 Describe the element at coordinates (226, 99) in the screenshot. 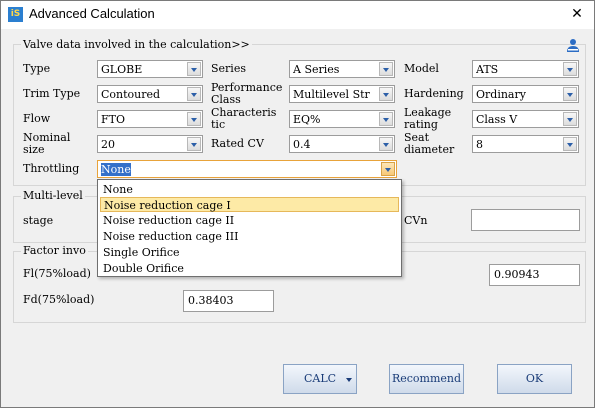

I see `performance-class-label-2: Class` at that location.